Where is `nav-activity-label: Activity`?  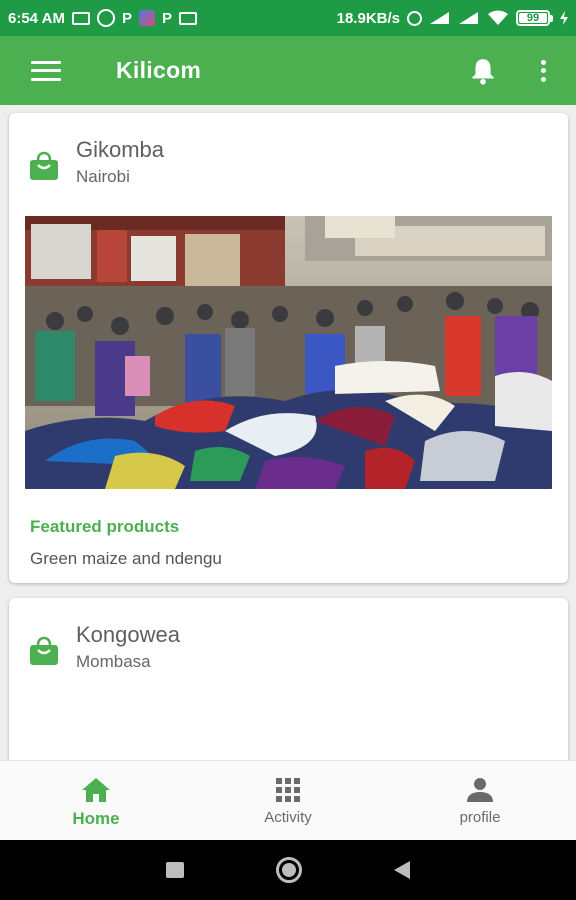
nav-activity-label: Activity is located at coordinates (288, 817).